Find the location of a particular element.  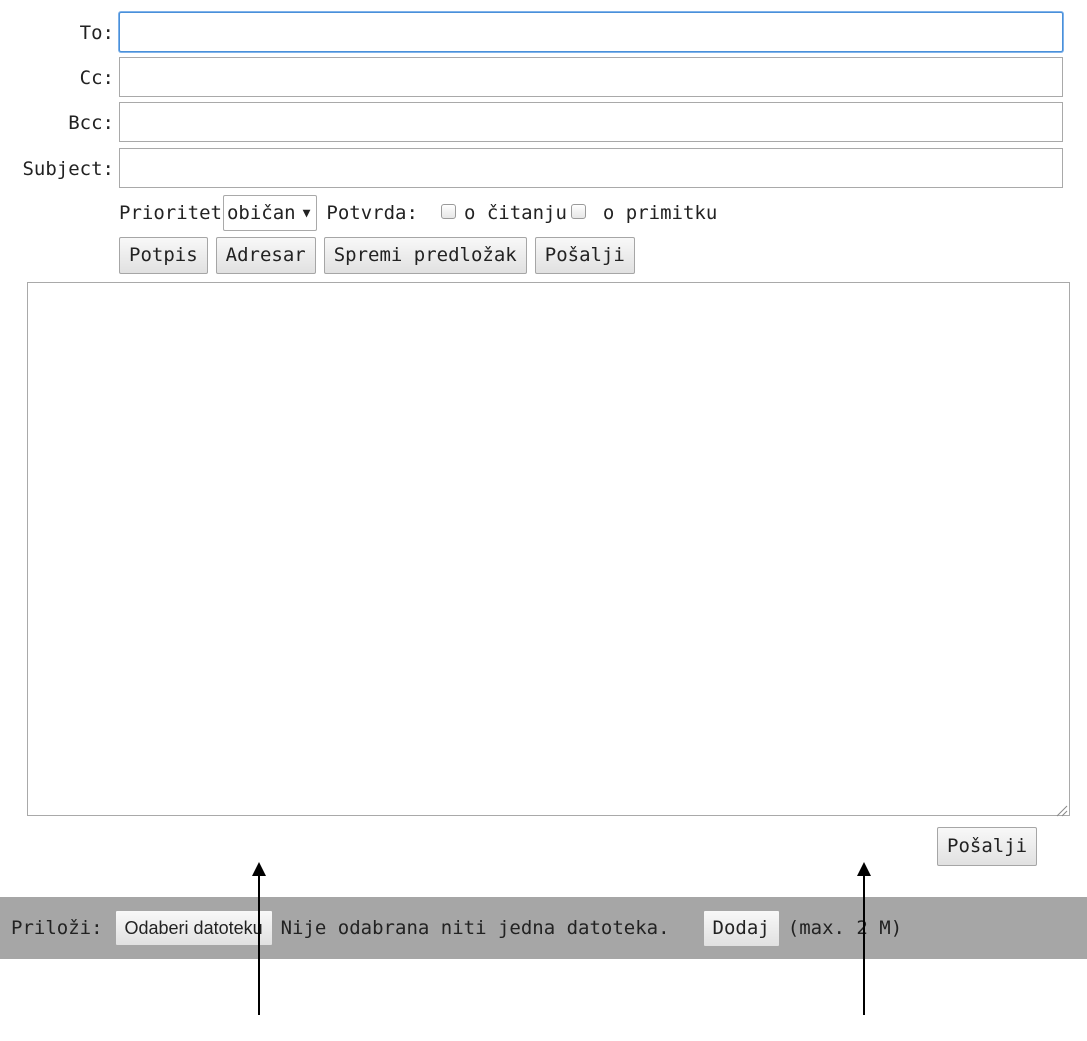

delivery-receipt-label: o primitku is located at coordinates (660, 213).